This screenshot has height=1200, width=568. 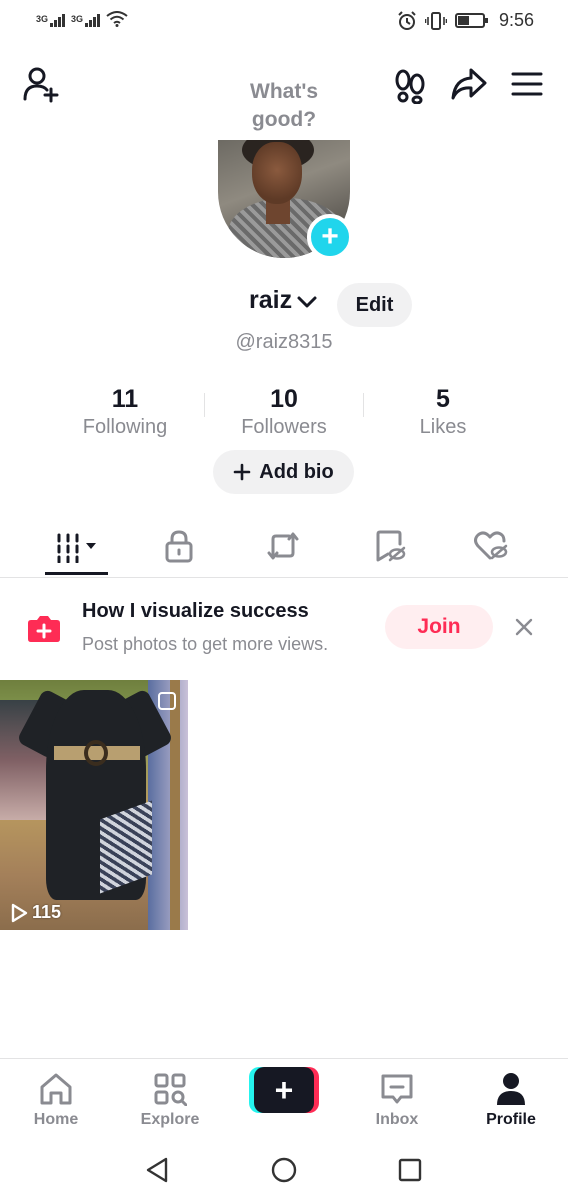 I want to click on repost-icon, so click(x=283, y=546).